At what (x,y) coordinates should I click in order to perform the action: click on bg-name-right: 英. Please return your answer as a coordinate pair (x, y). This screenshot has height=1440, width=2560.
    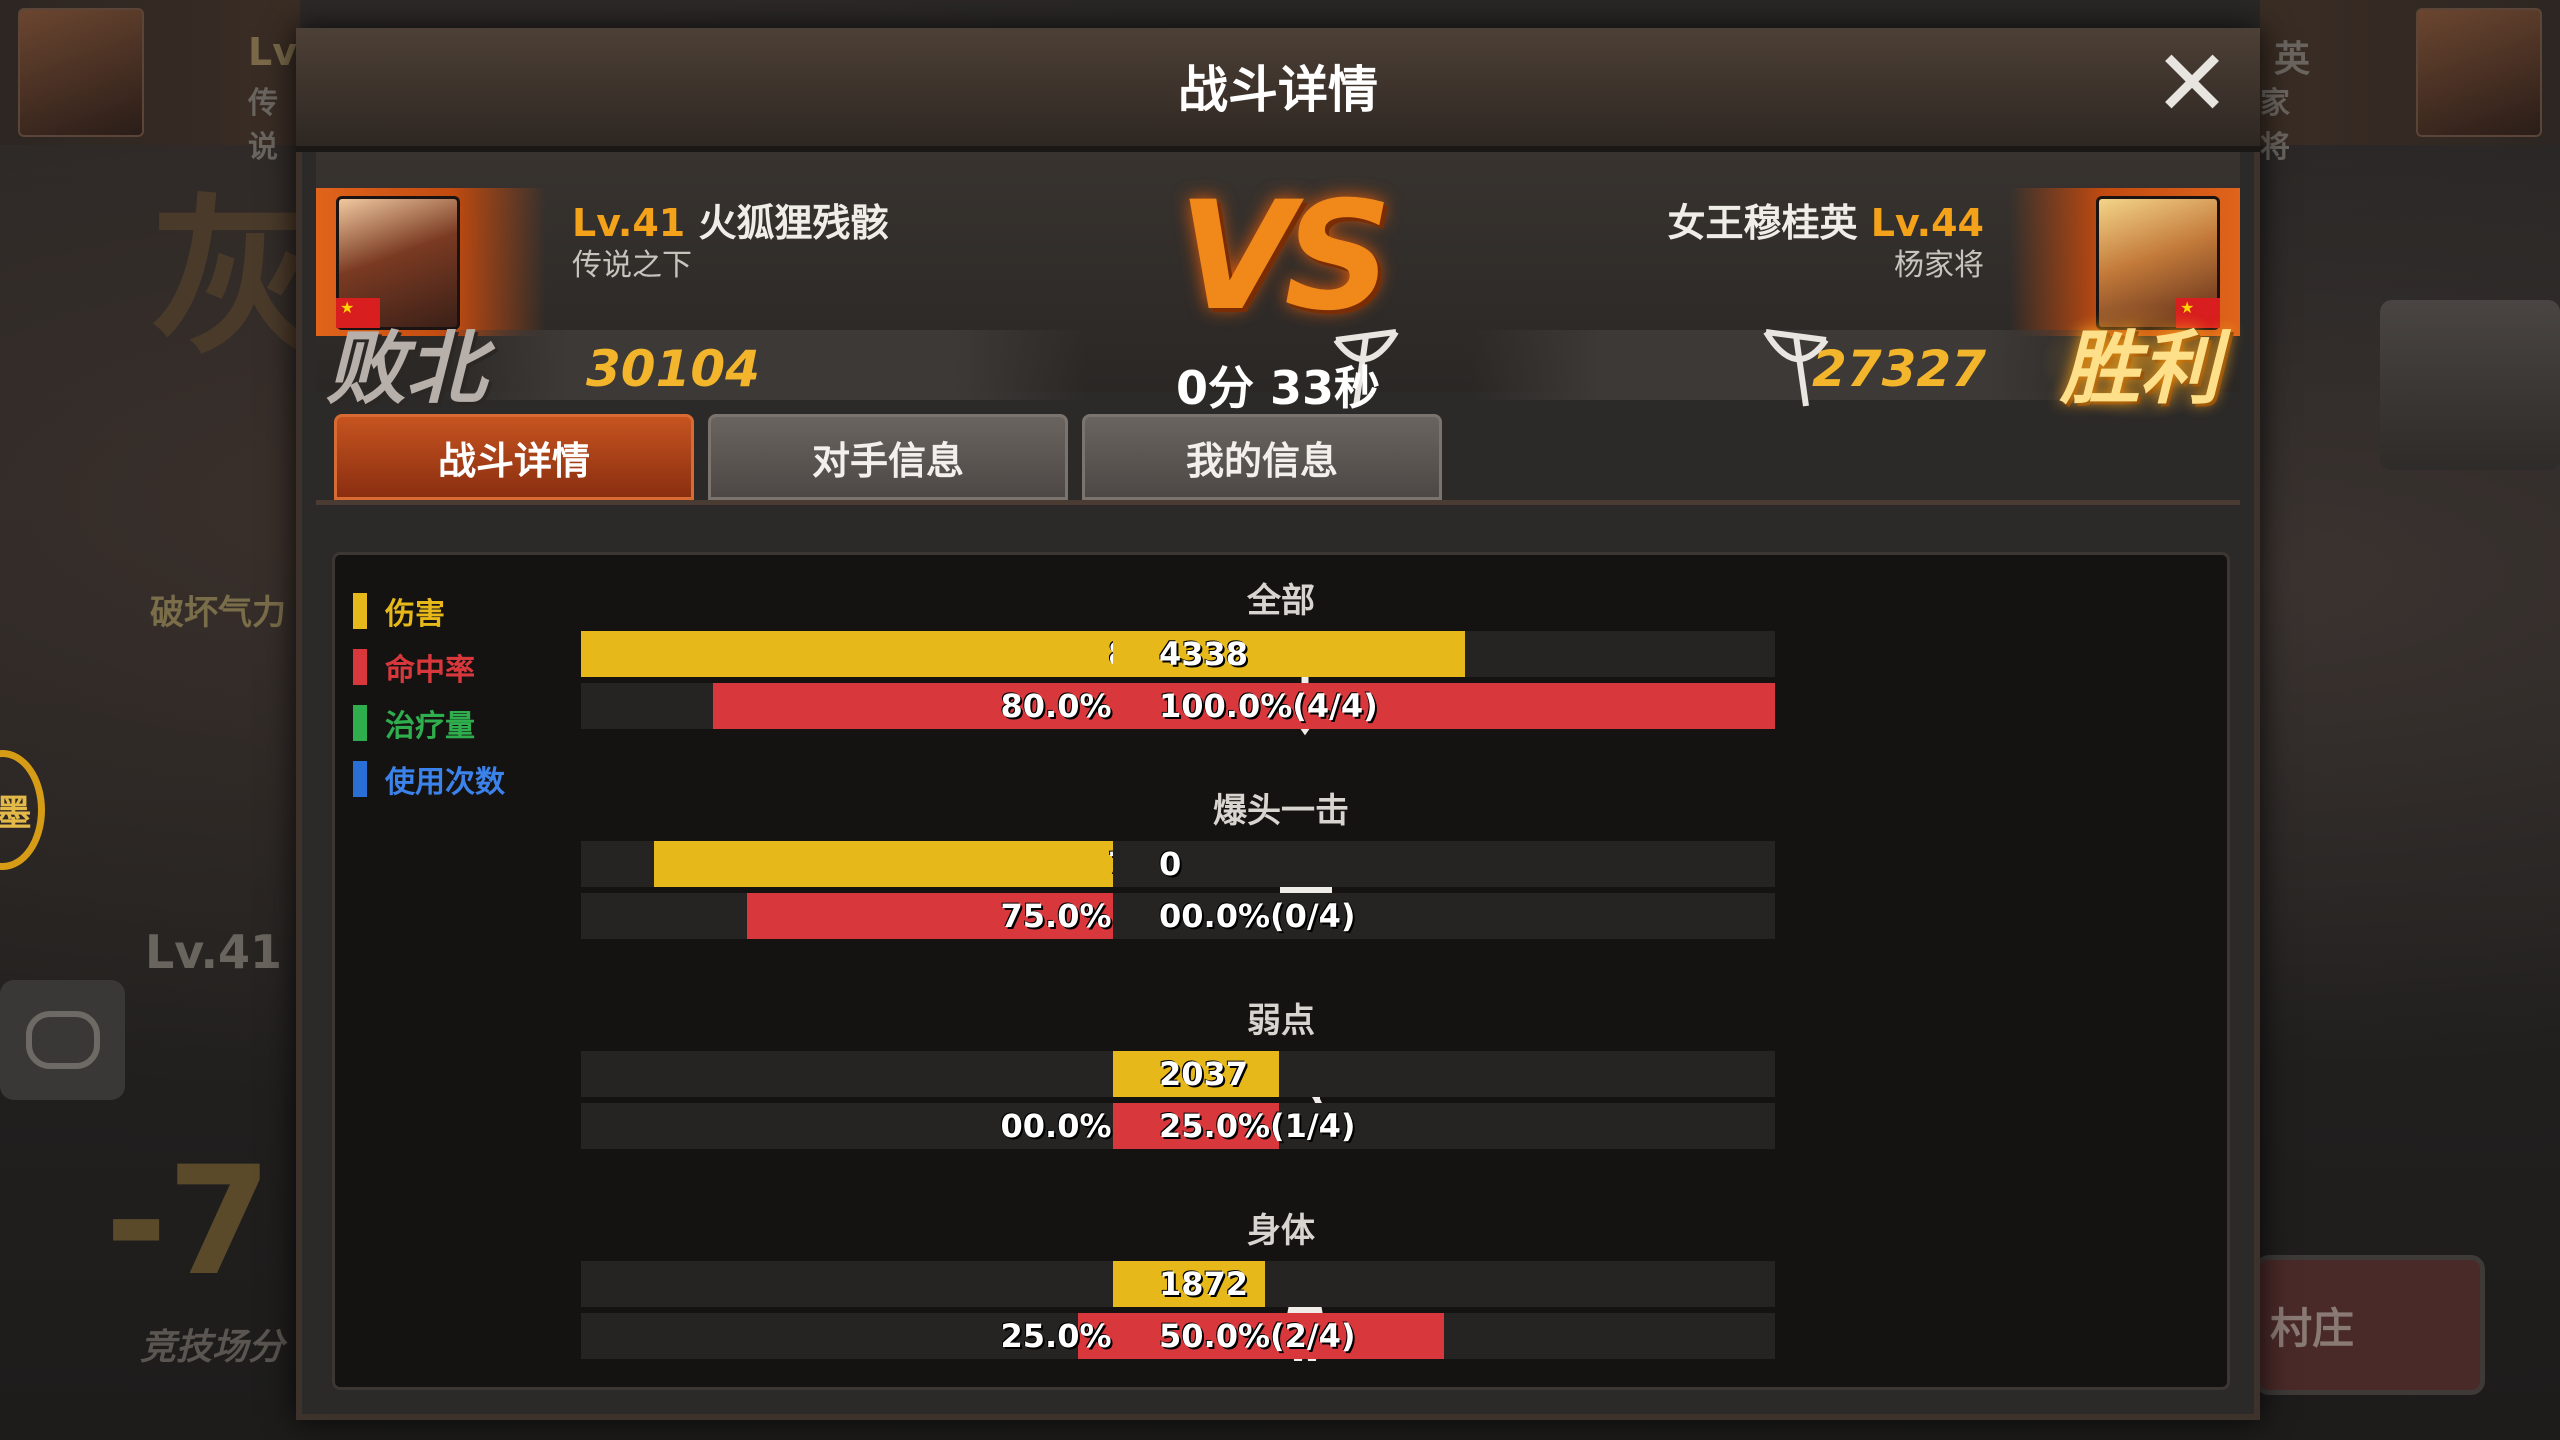
    Looking at the image, I should click on (2291, 59).